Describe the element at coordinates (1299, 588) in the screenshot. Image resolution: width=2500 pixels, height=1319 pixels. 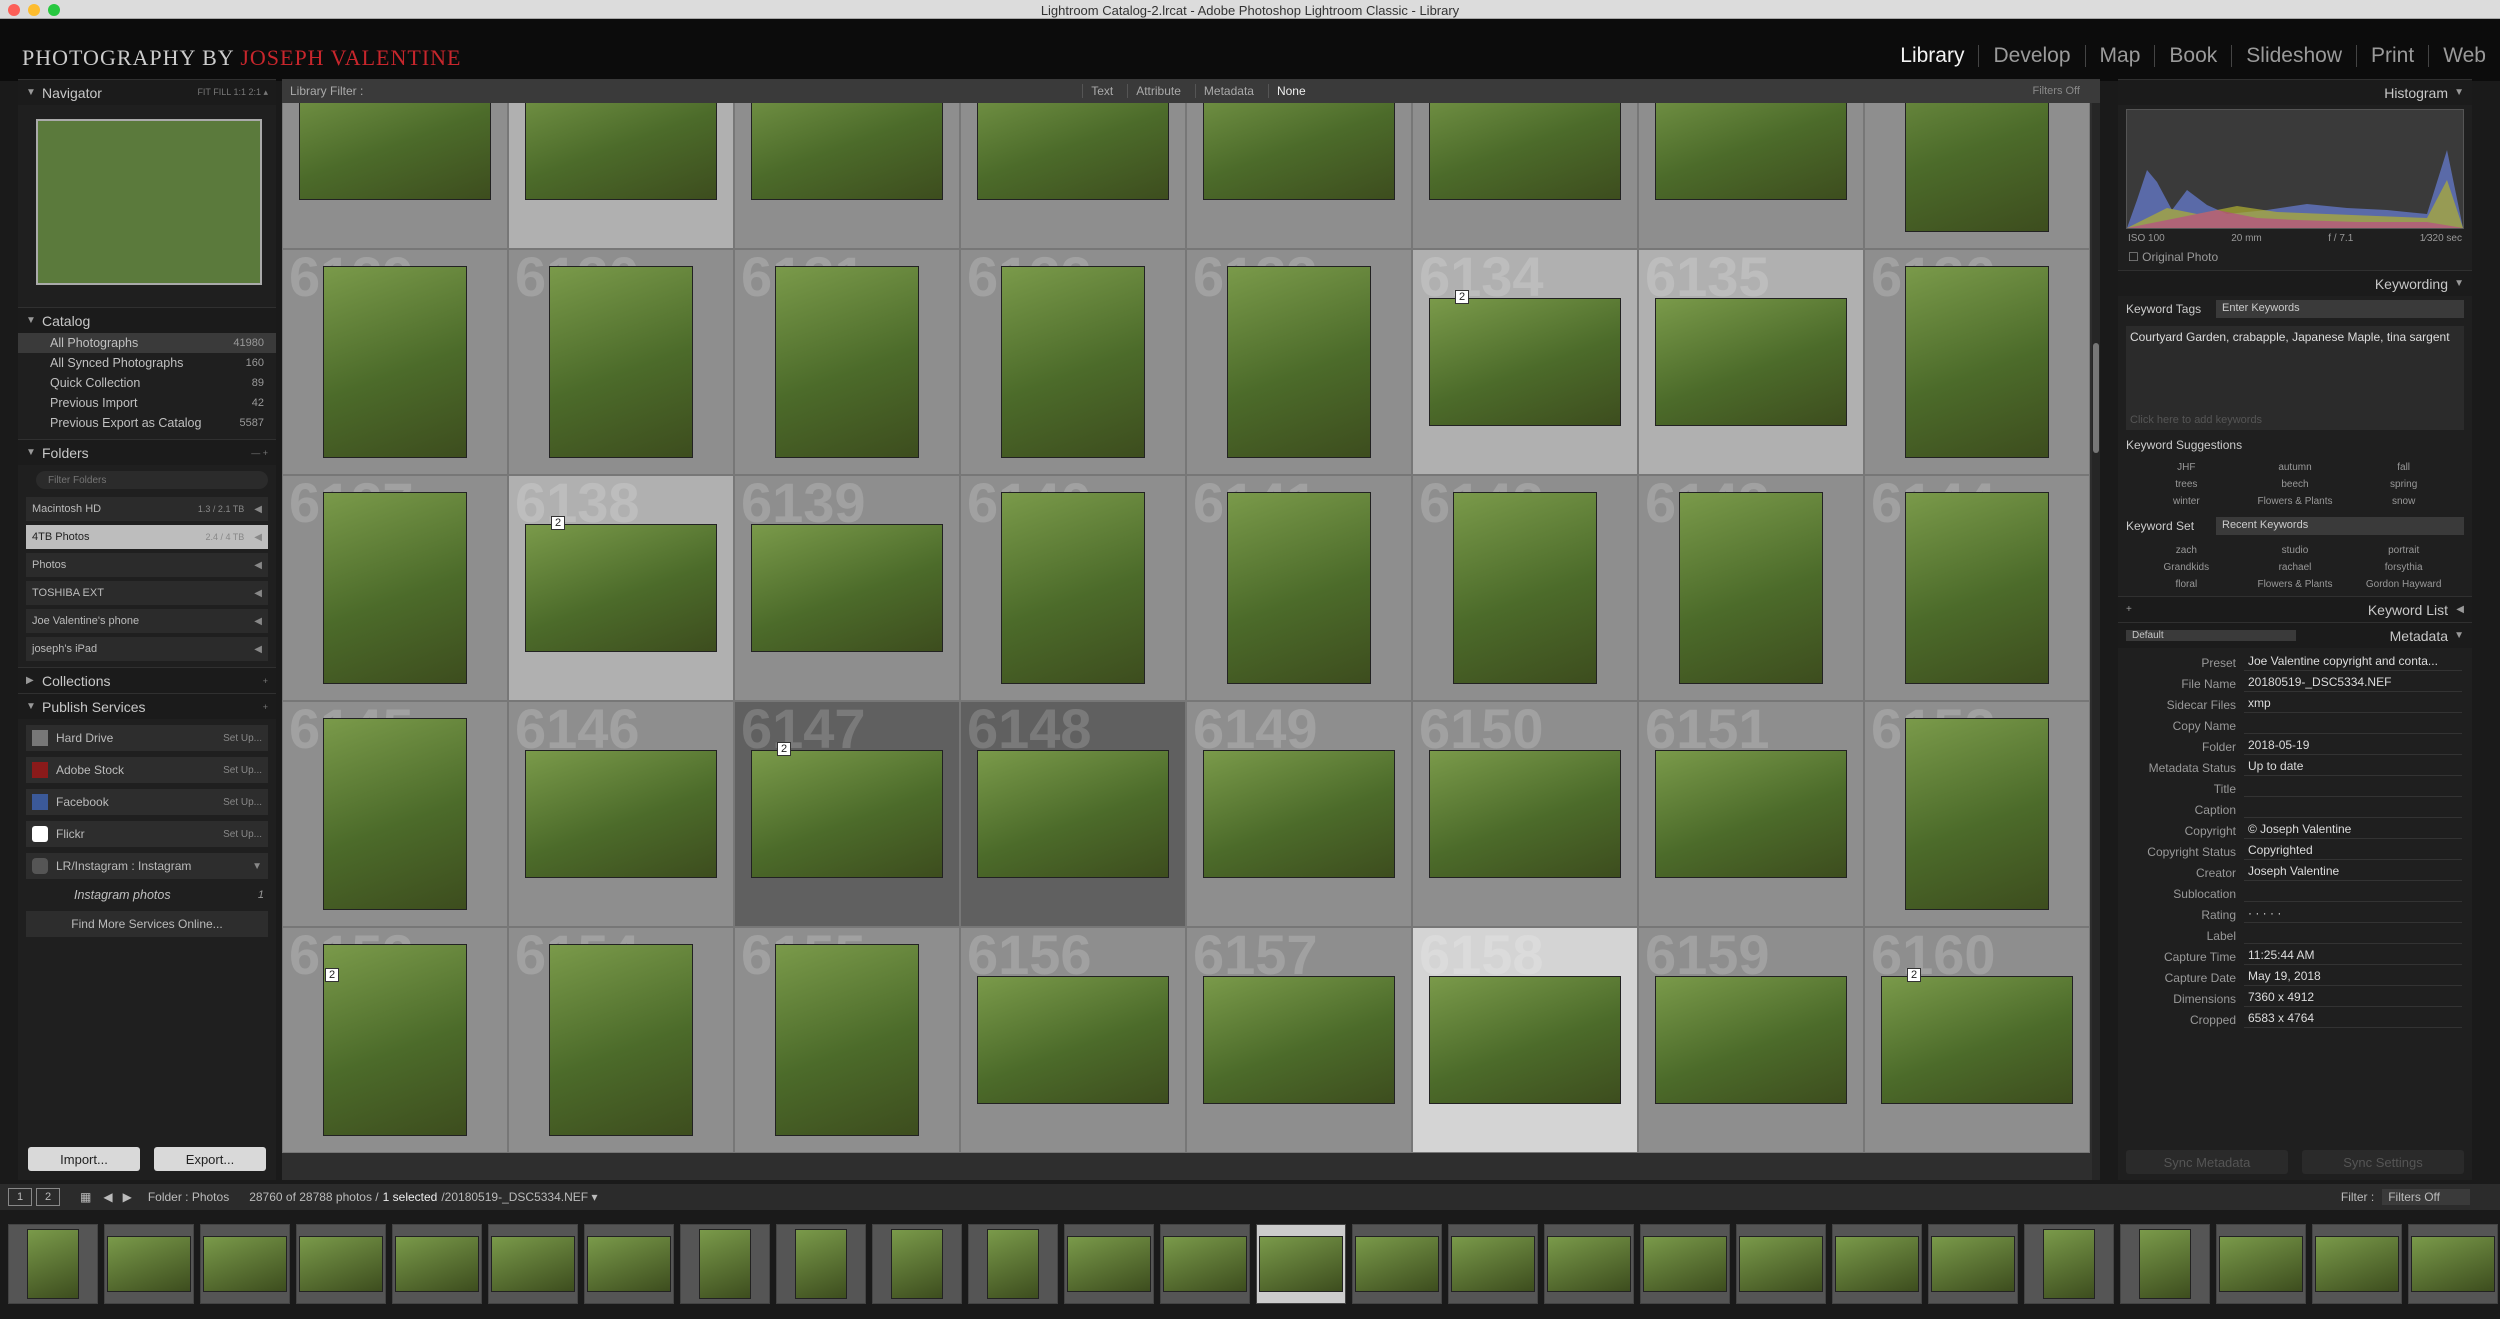
I see `grid-cell: 6141` at that location.